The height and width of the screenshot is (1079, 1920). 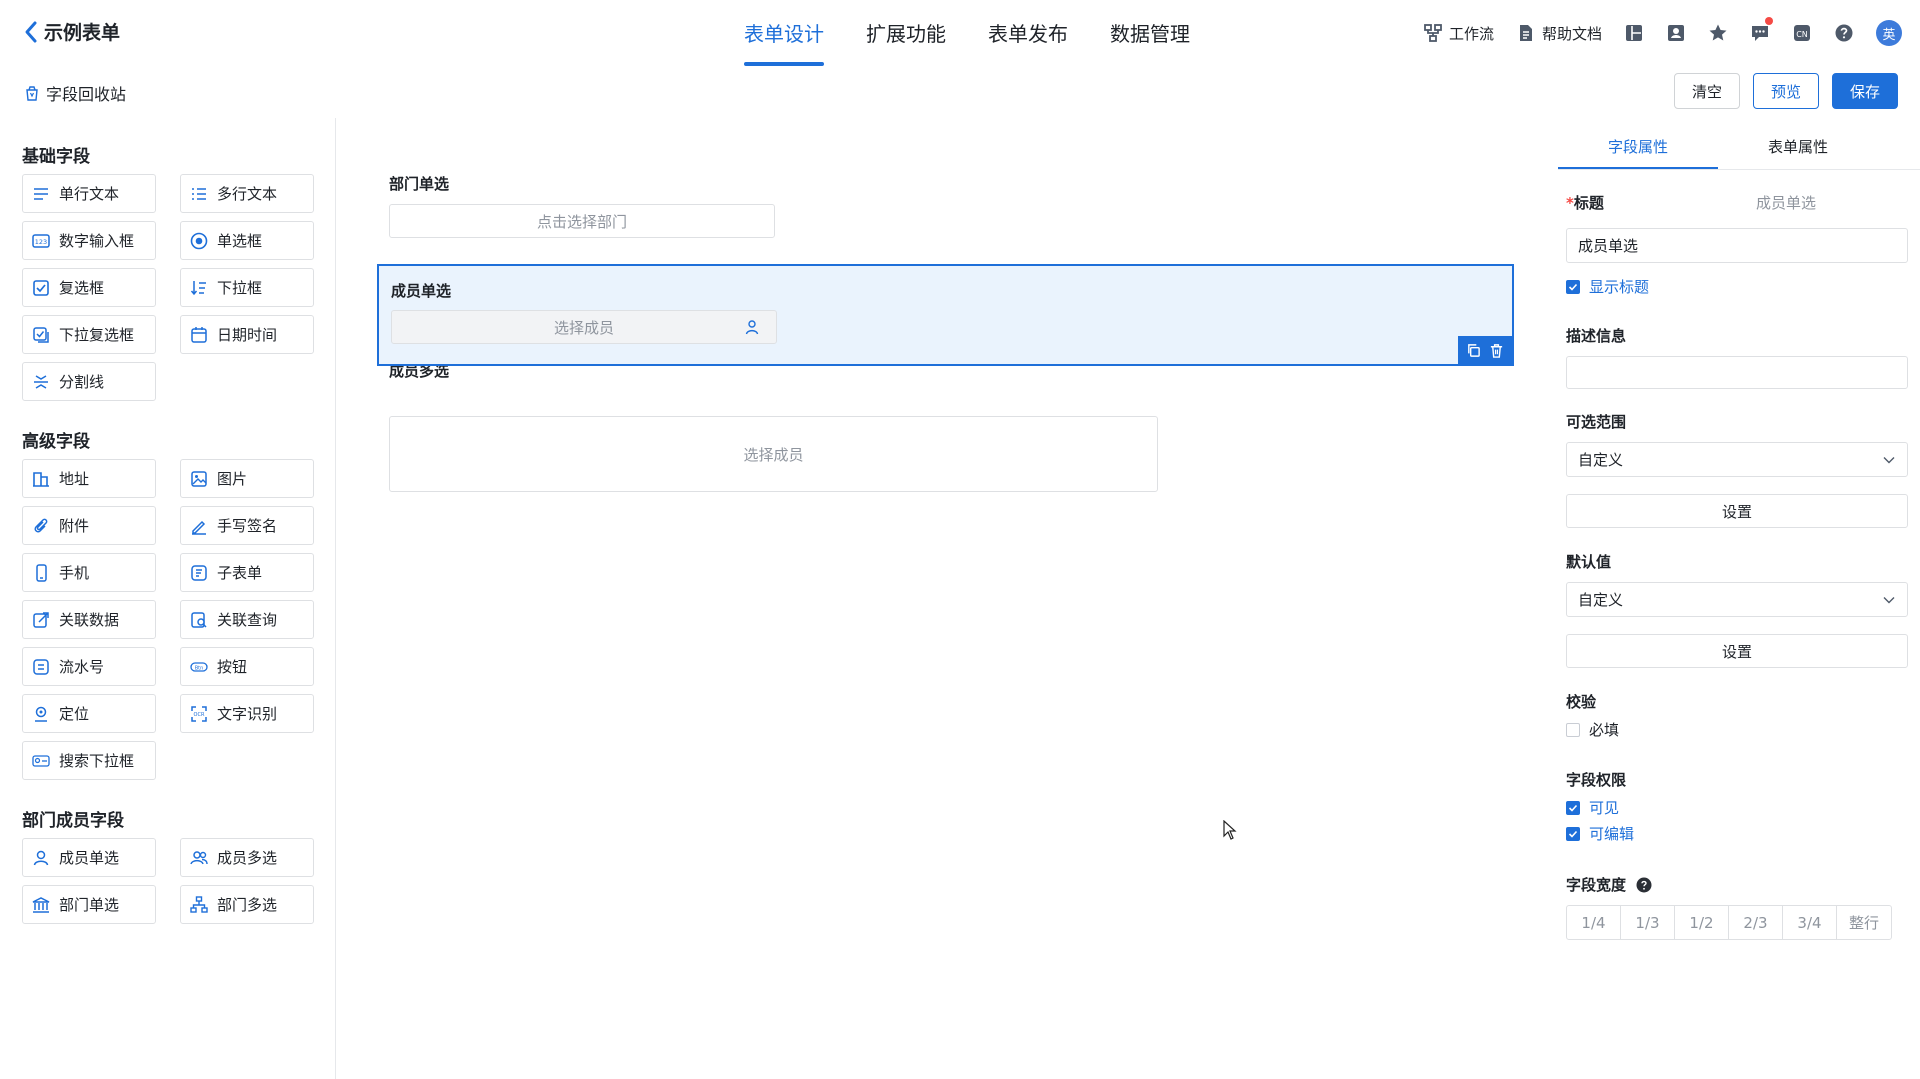 I want to click on copy-icon, so click(x=1473, y=350).